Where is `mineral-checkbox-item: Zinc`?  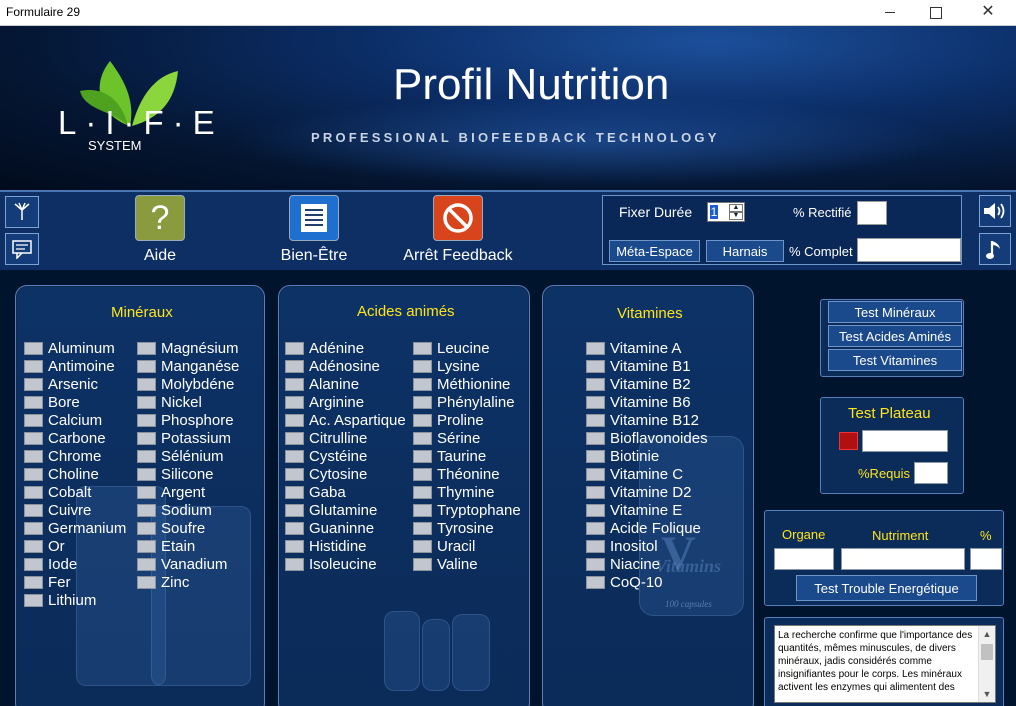 mineral-checkbox-item: Zinc is located at coordinates (163, 582).